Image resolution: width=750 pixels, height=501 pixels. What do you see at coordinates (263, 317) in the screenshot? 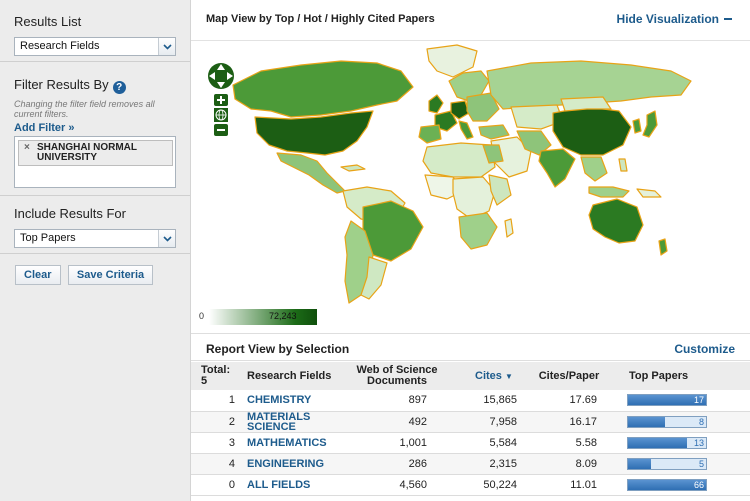
I see `map-legend-gradient` at bounding box center [263, 317].